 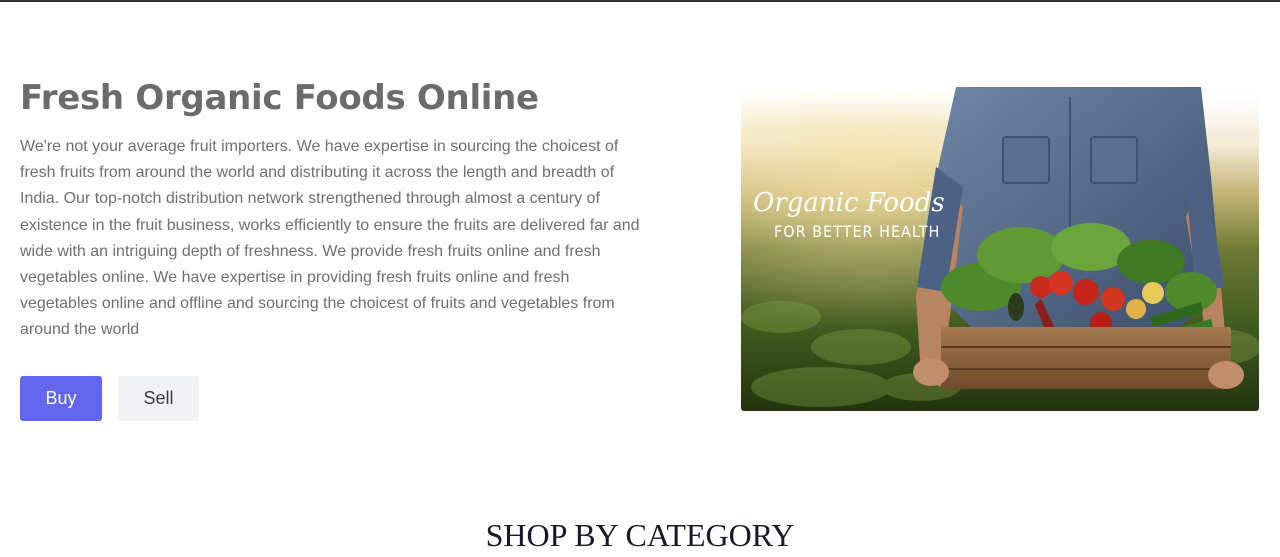 What do you see at coordinates (61, 398) in the screenshot?
I see `buy-button: Buy` at bounding box center [61, 398].